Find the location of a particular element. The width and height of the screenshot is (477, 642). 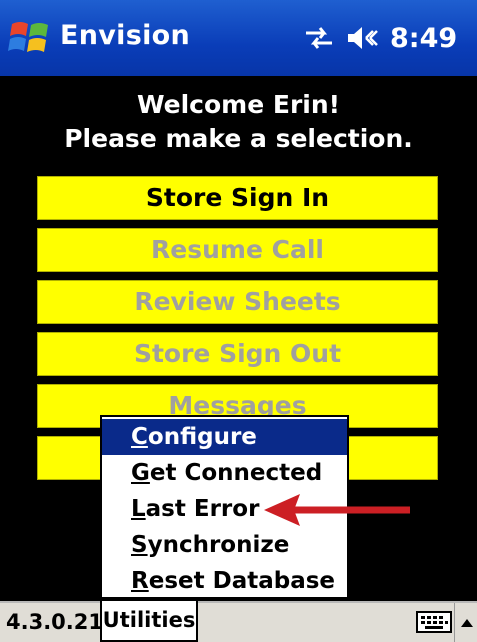

welcome-instruction: Please make a selection. is located at coordinates (238, 138).